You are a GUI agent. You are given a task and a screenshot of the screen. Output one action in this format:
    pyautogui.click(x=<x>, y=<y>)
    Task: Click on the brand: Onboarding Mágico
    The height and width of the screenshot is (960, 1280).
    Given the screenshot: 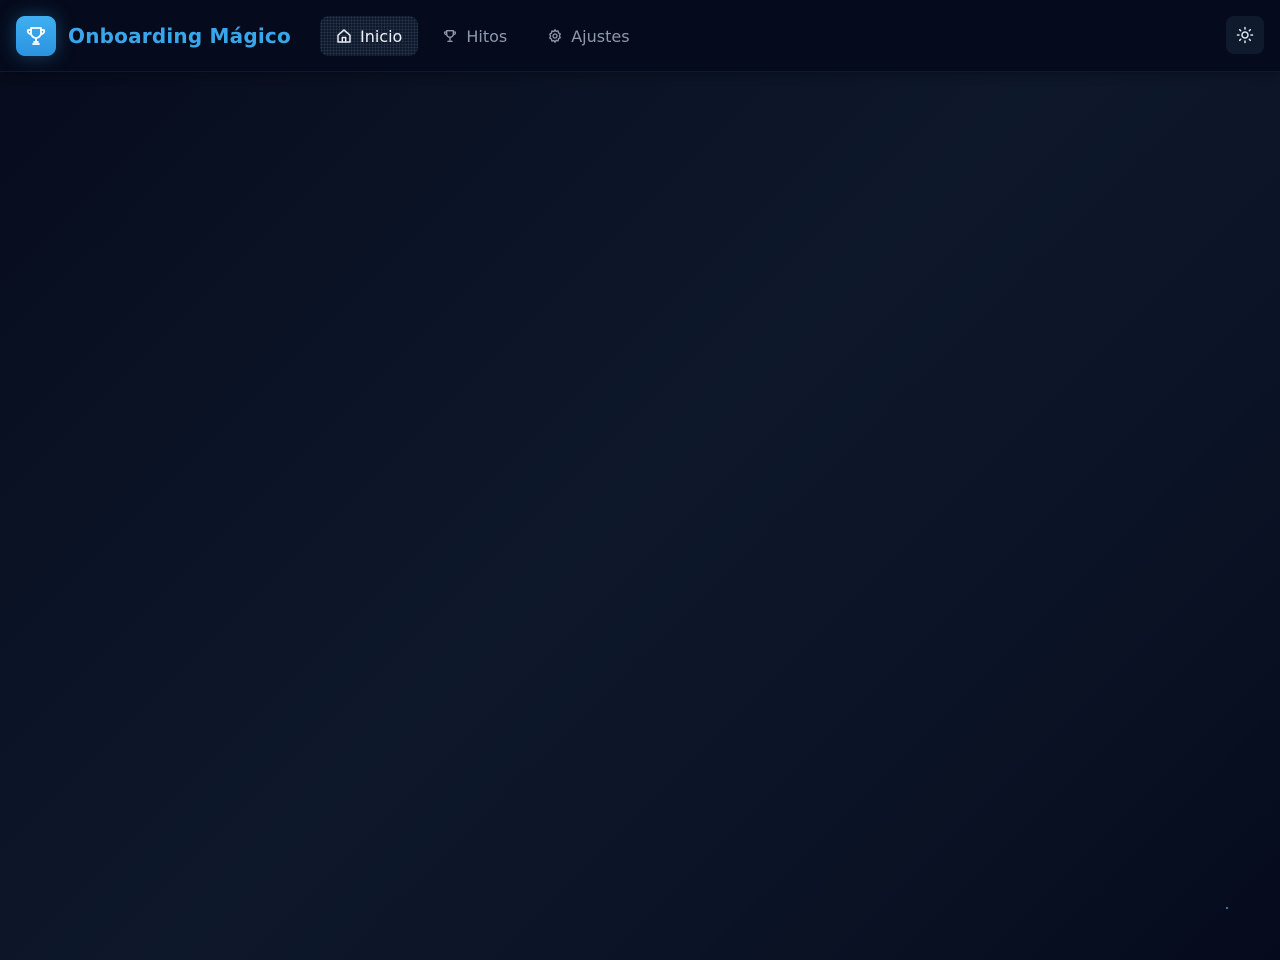 What is the action you would take?
    pyautogui.click(x=153, y=36)
    